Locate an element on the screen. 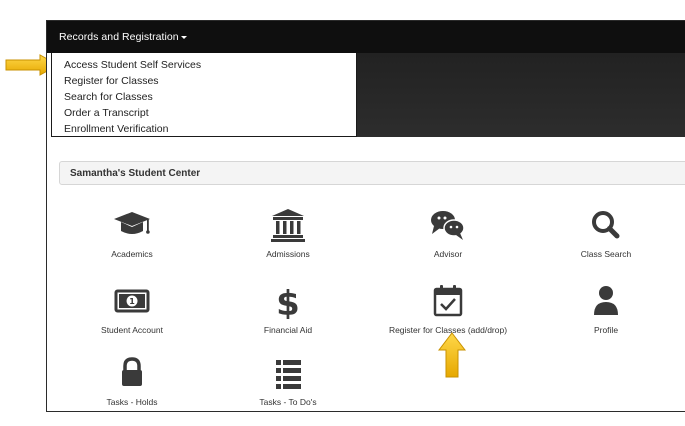 Image resolution: width=685 pixels, height=426 pixels. tile-label: Student Account is located at coordinates (132, 330).